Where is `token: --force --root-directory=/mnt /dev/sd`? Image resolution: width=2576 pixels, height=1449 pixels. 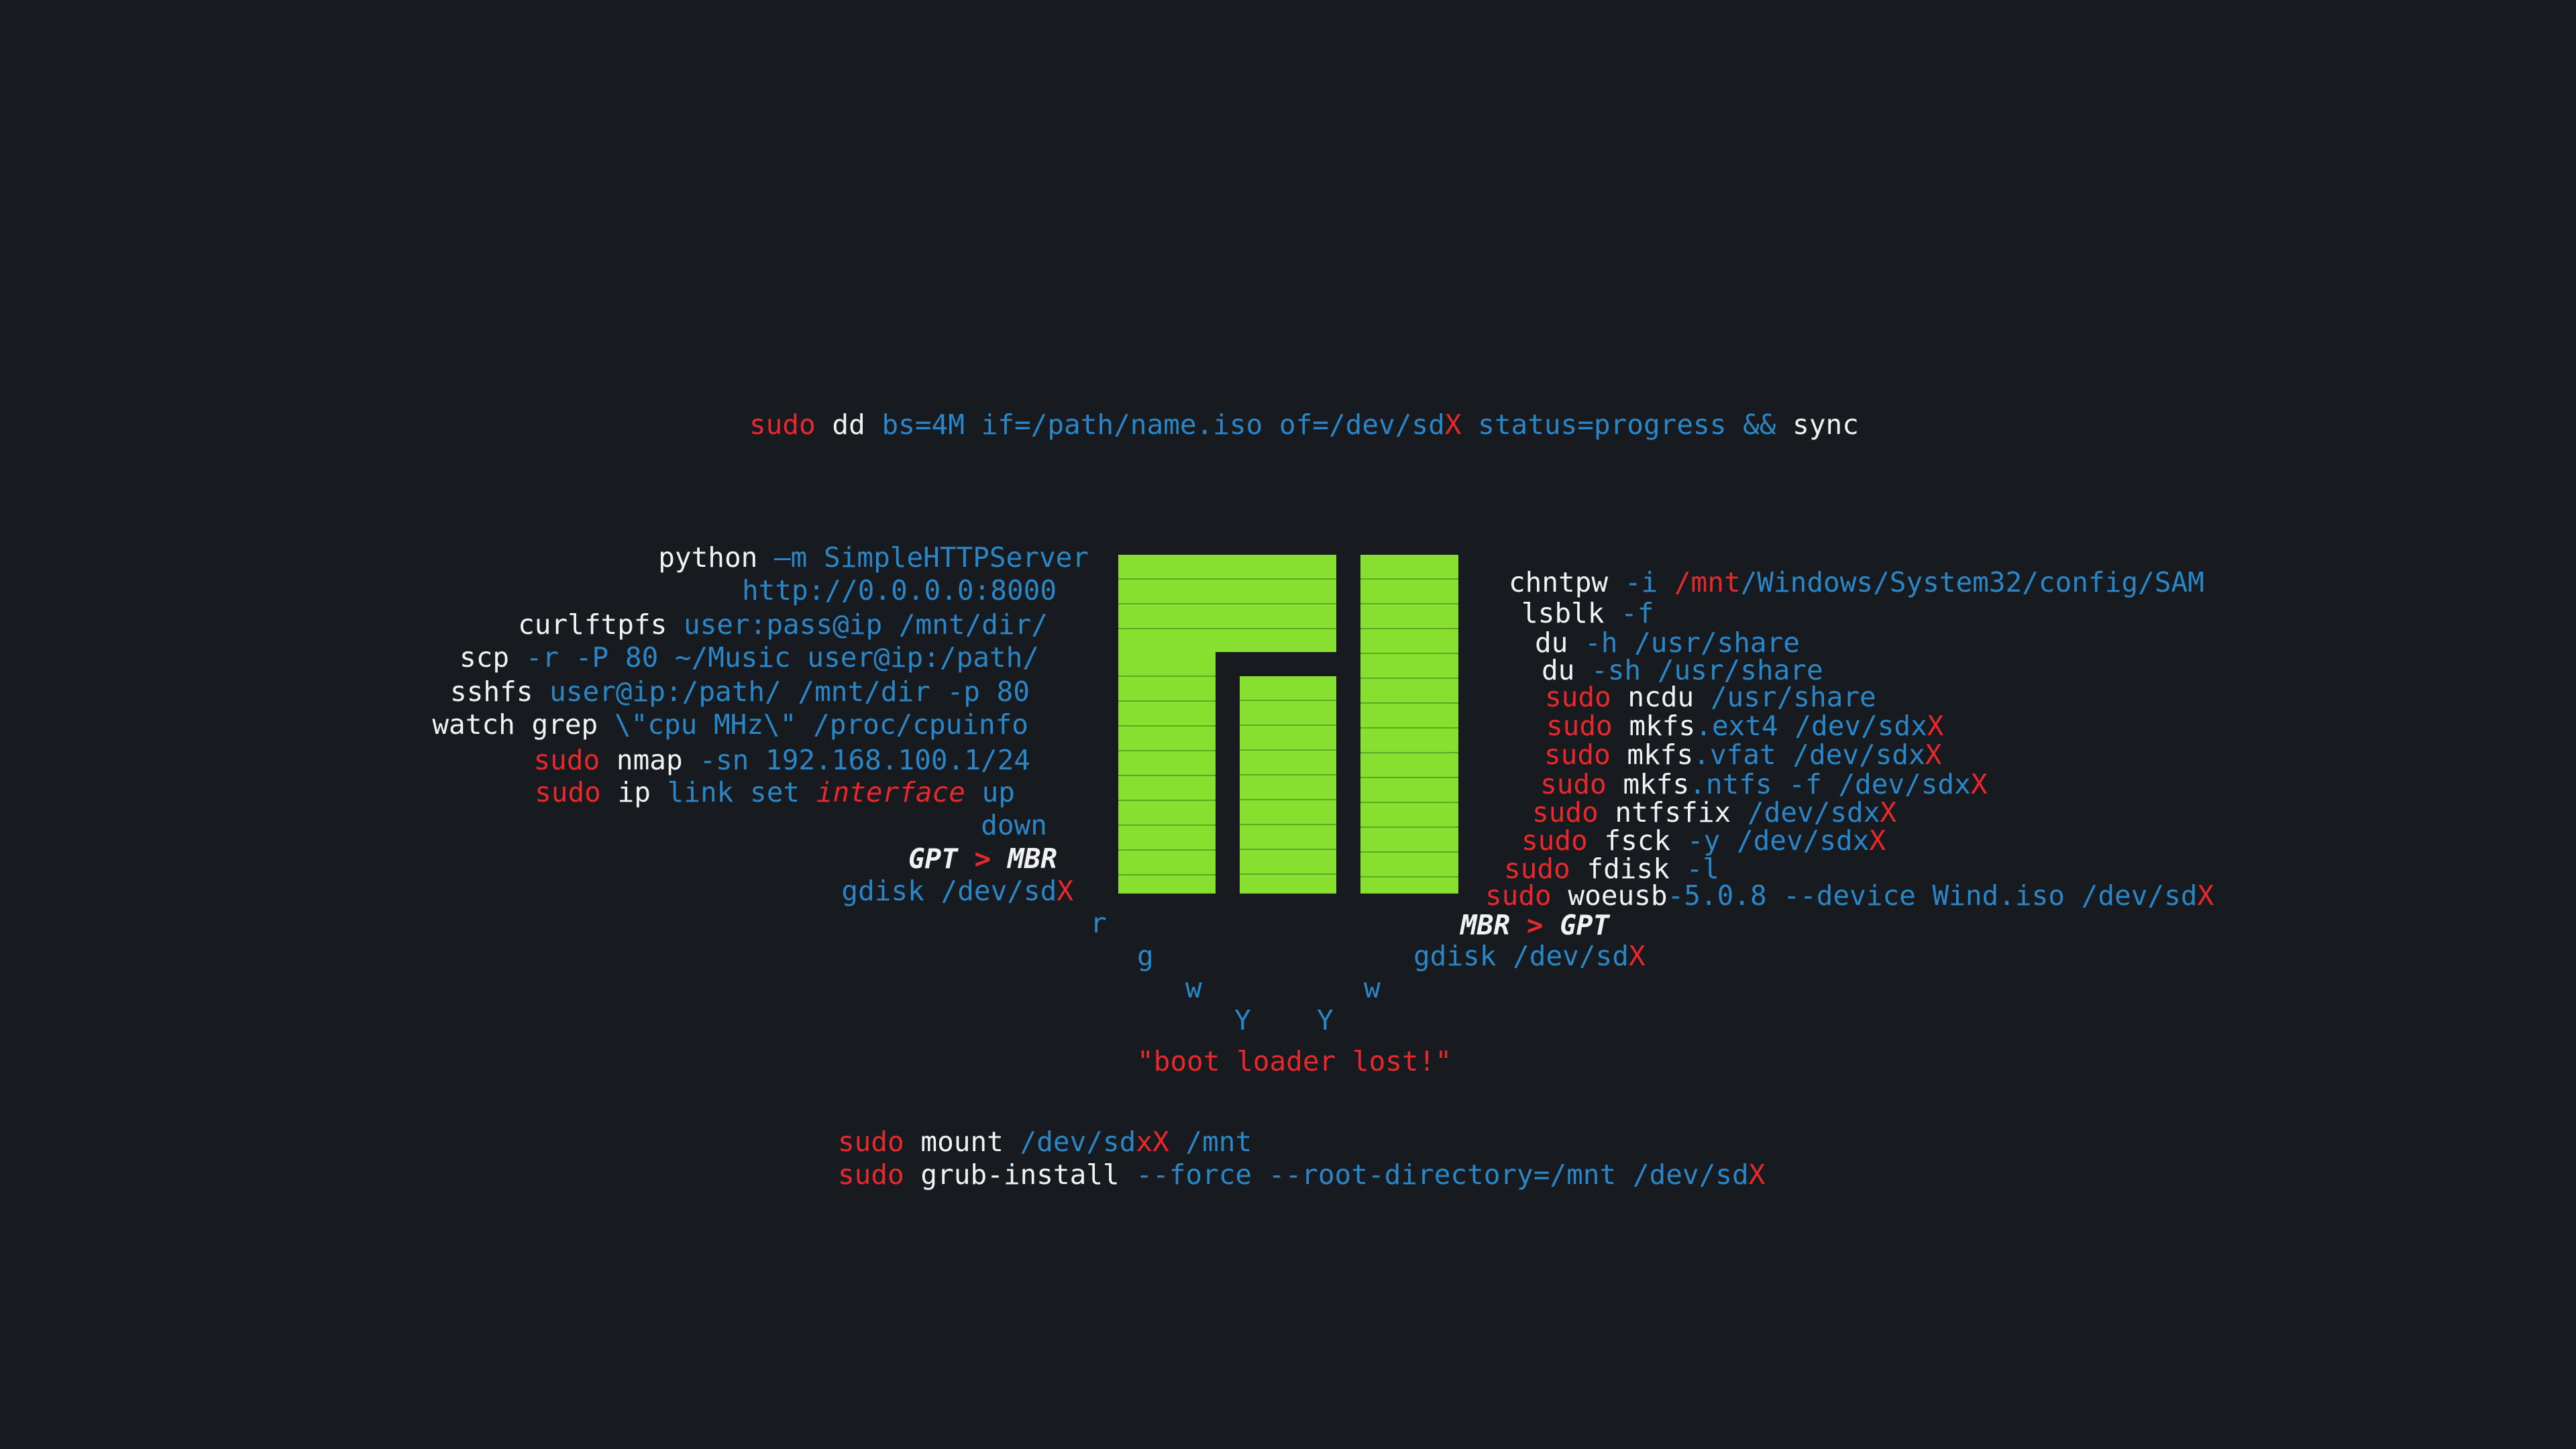 token: --force --root-directory=/mnt /dev/sd is located at coordinates (1442, 1175).